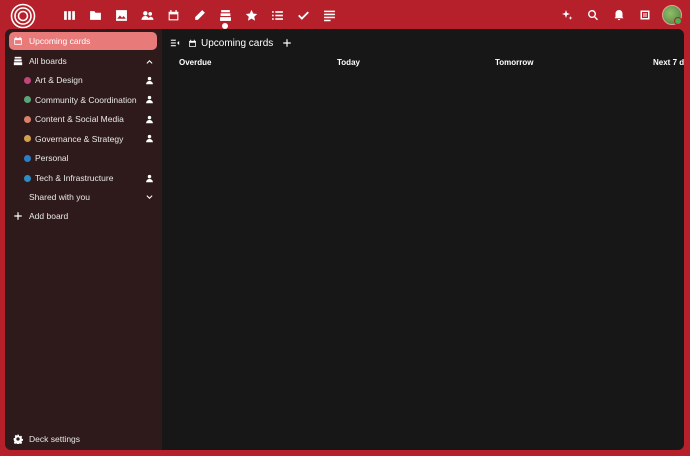 Image resolution: width=690 pixels, height=456 pixels. I want to click on contacts-icon, so click(147, 15).